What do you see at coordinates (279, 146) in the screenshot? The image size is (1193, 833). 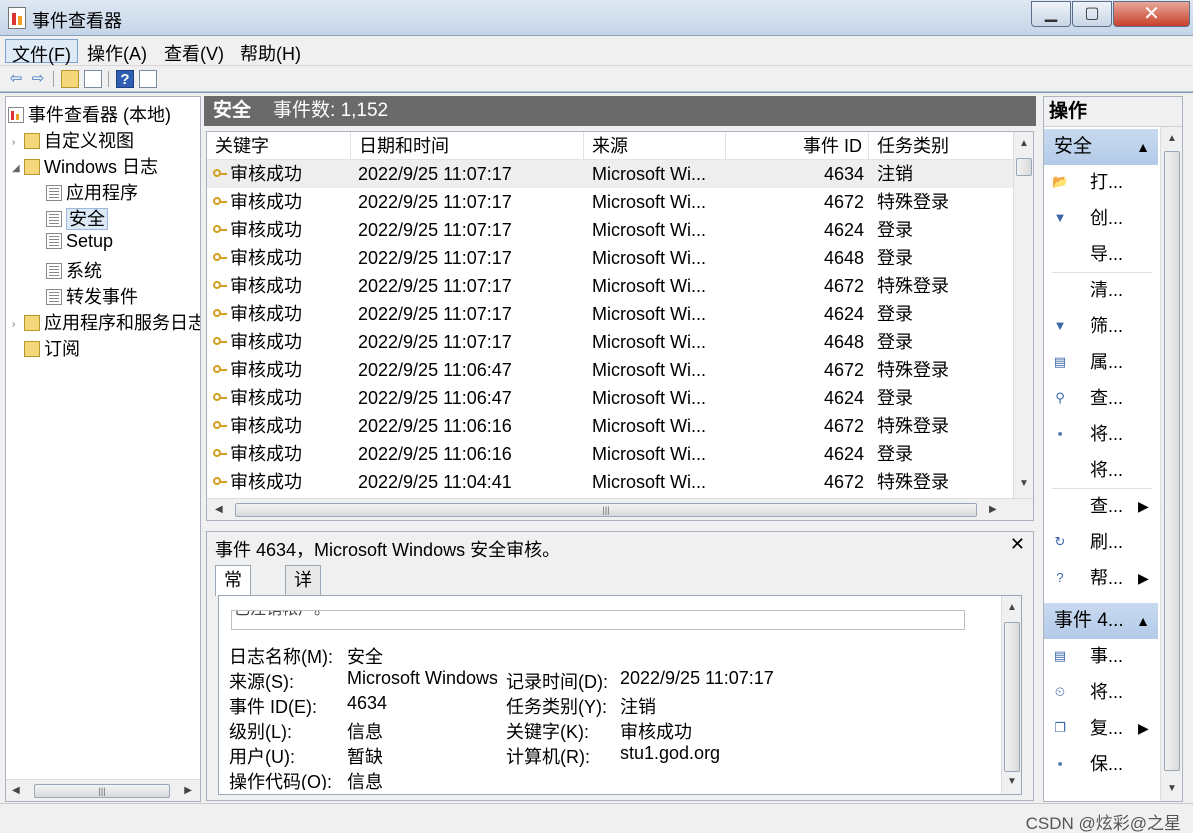 I see `column-header-keywords: 关键字` at bounding box center [279, 146].